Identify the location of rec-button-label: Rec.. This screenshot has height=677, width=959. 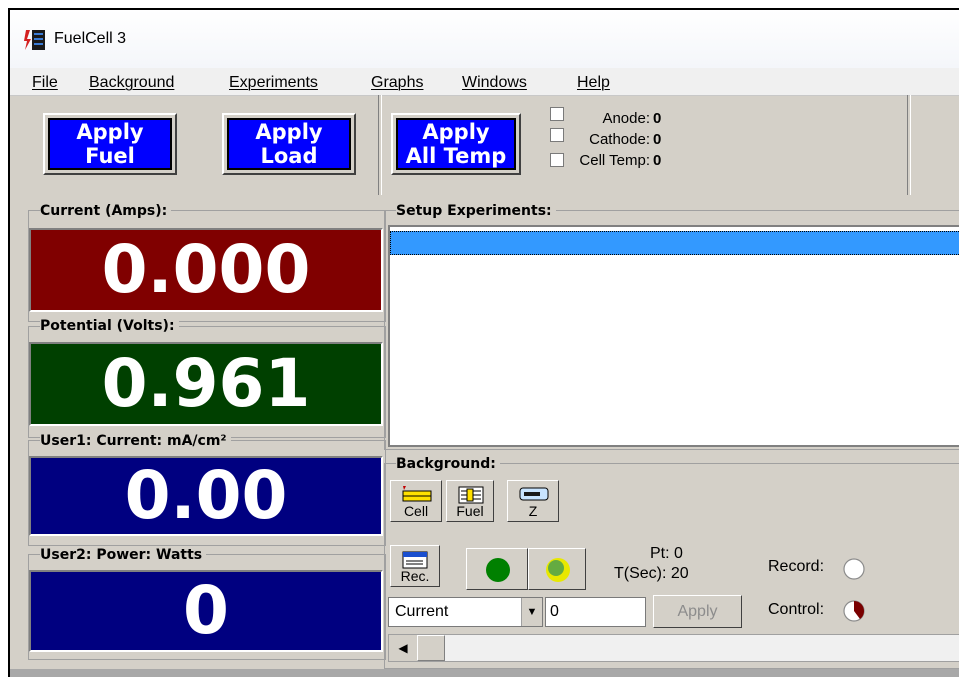
(415, 576).